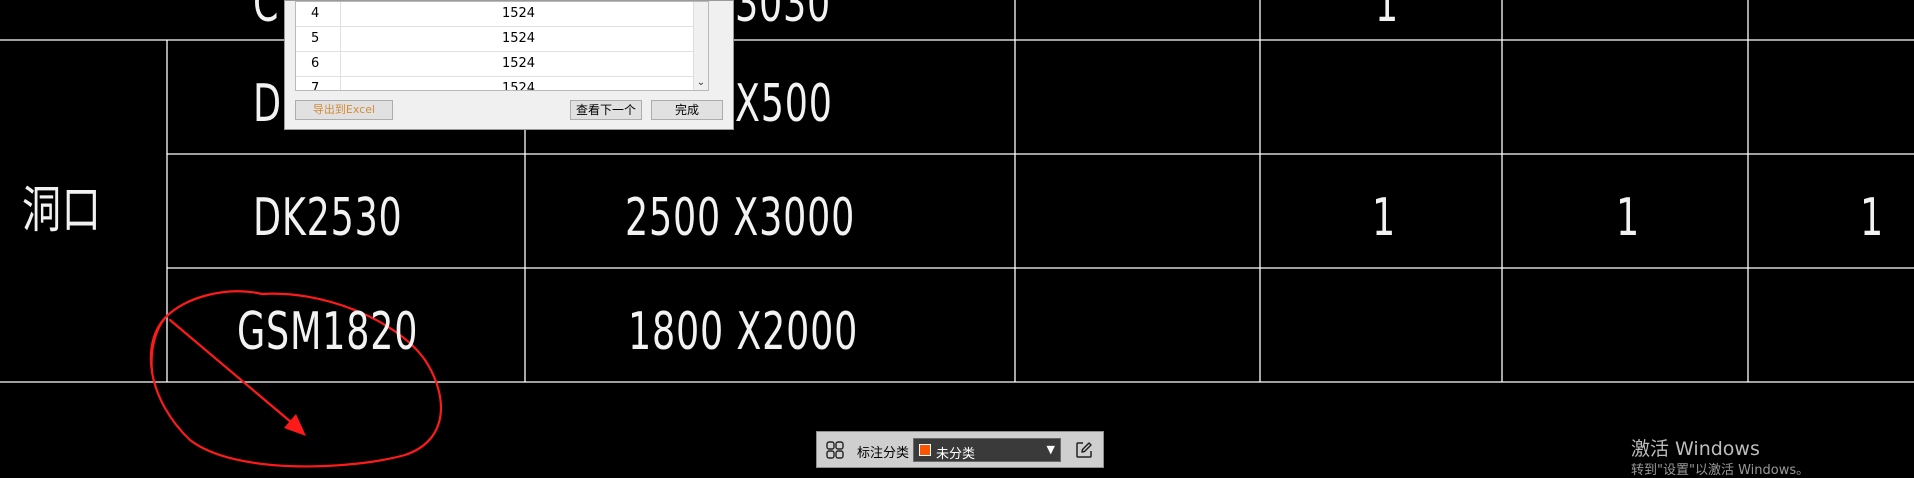  I want to click on row4-code-text: GSM1820, so click(328, 332).